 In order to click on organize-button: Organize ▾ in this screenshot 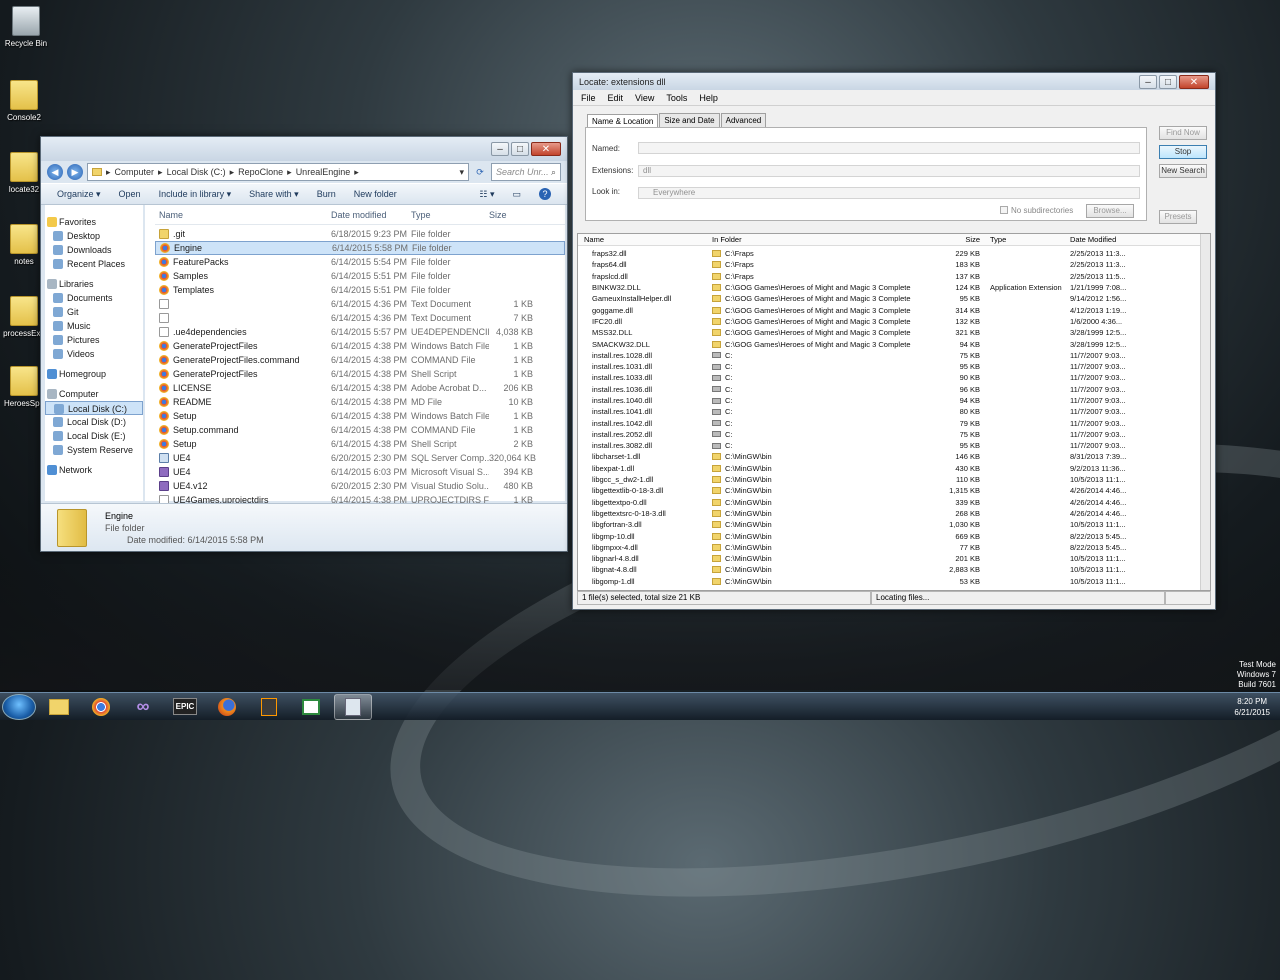, I will do `click(79, 194)`.